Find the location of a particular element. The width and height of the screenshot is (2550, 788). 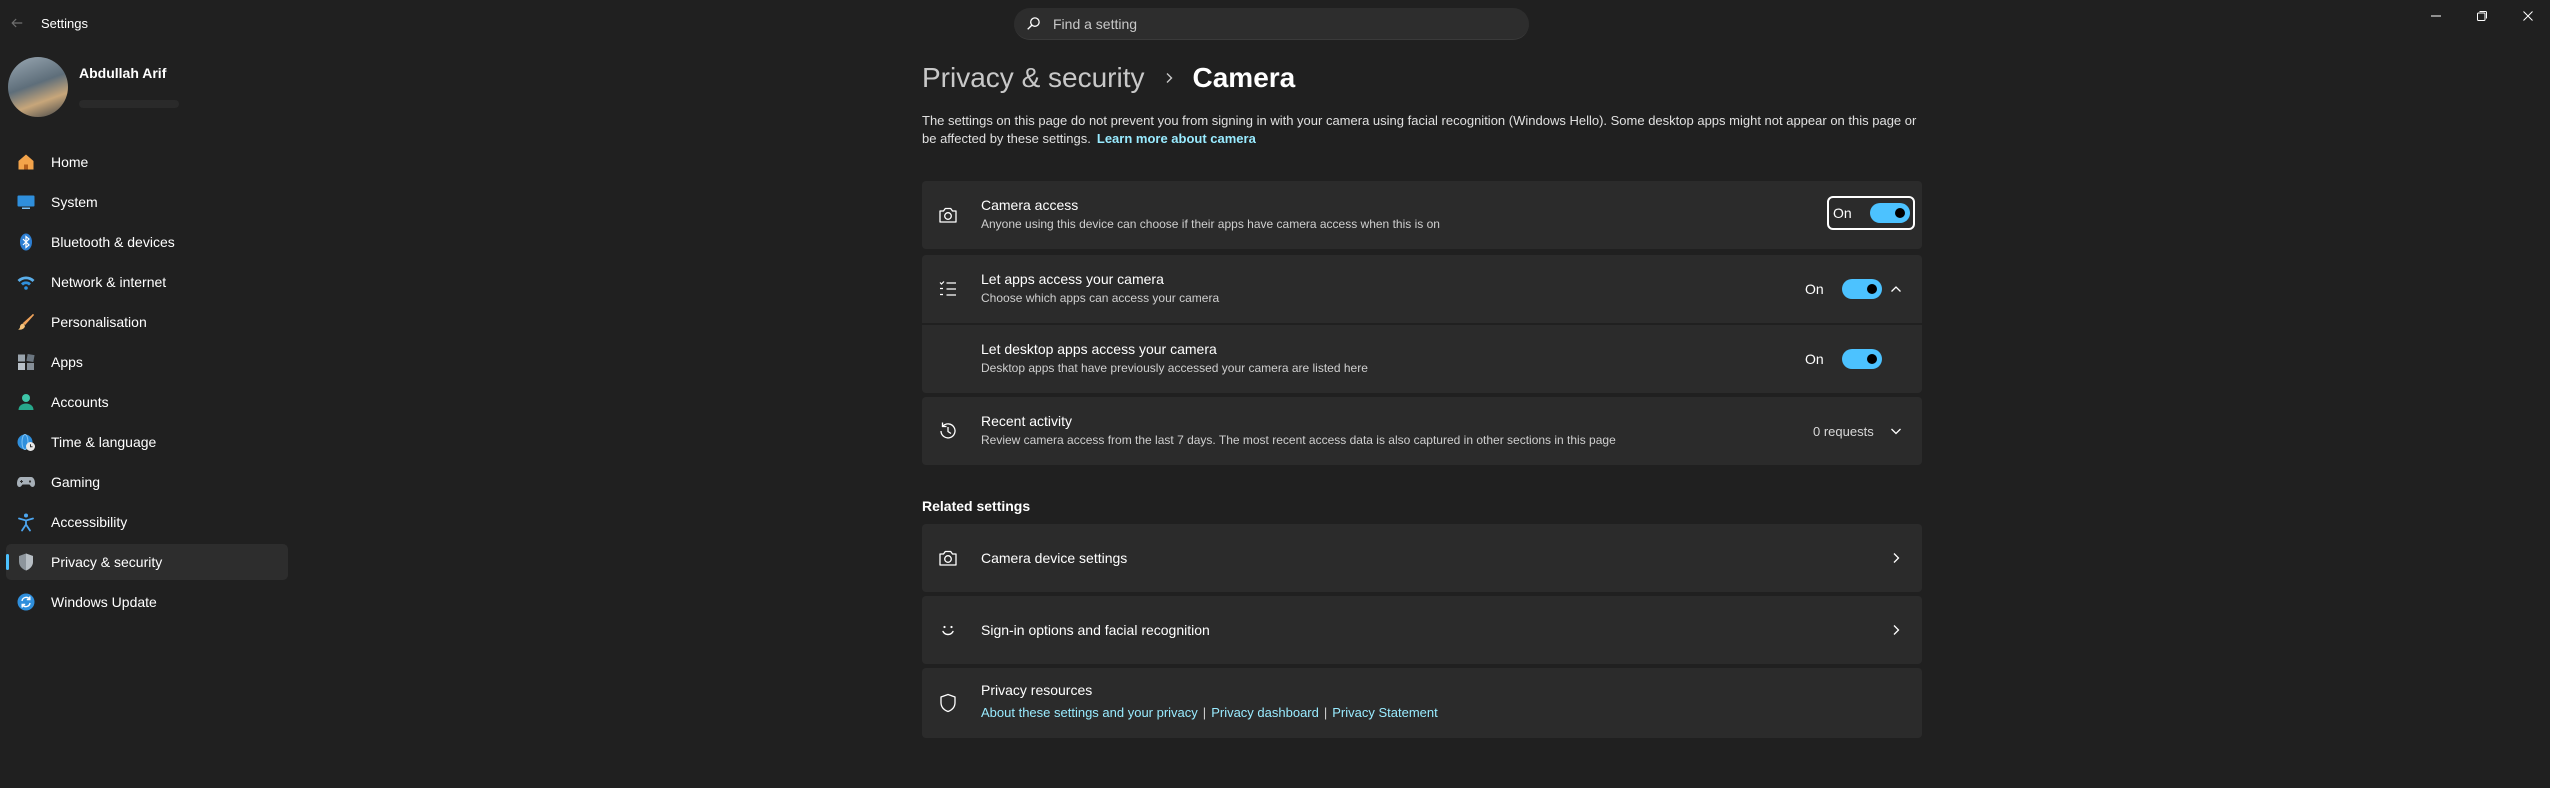

breadcrumb: Privacy & security Camera is located at coordinates (1108, 78).